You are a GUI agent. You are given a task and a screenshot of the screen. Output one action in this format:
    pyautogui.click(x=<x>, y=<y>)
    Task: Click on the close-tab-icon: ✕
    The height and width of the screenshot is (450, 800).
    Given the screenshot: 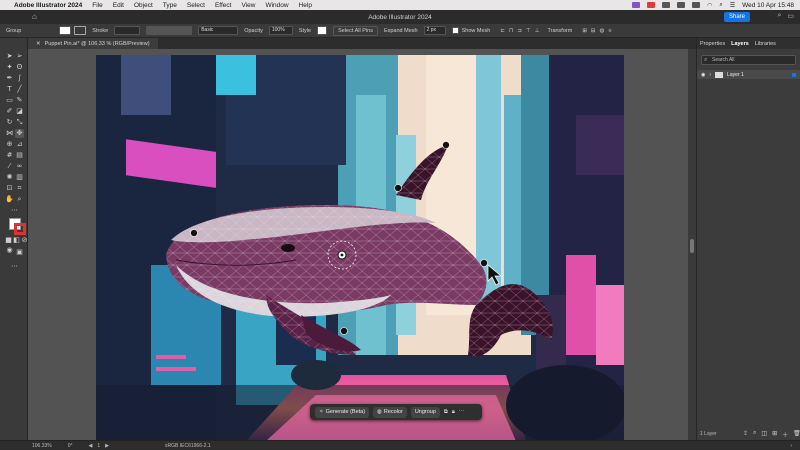 What is the action you would take?
    pyautogui.click(x=38, y=44)
    